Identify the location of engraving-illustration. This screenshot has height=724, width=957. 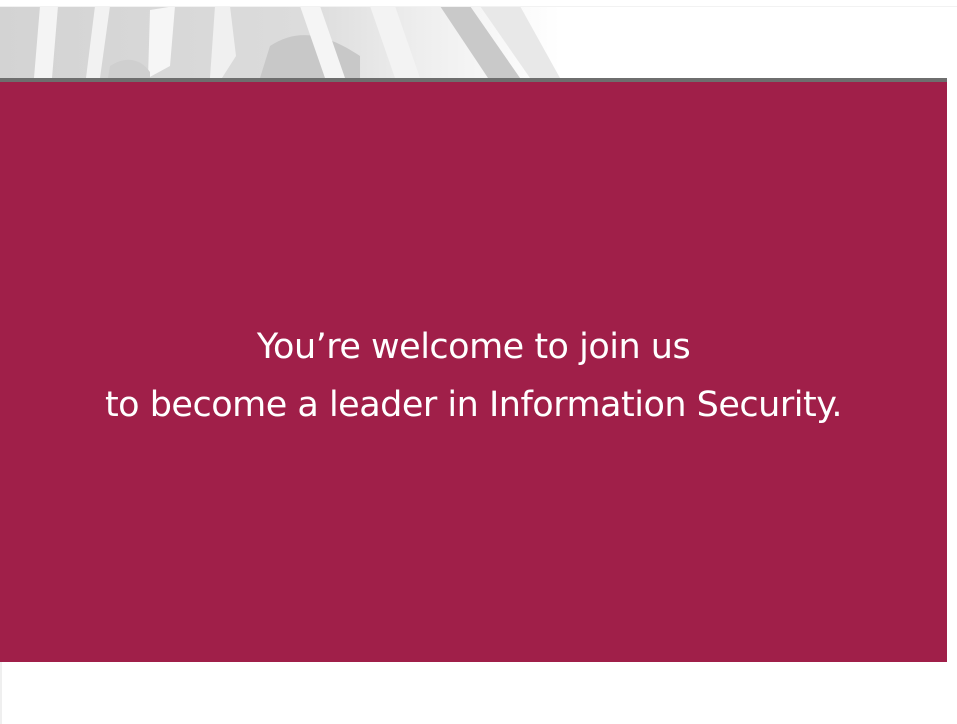
(478, 42).